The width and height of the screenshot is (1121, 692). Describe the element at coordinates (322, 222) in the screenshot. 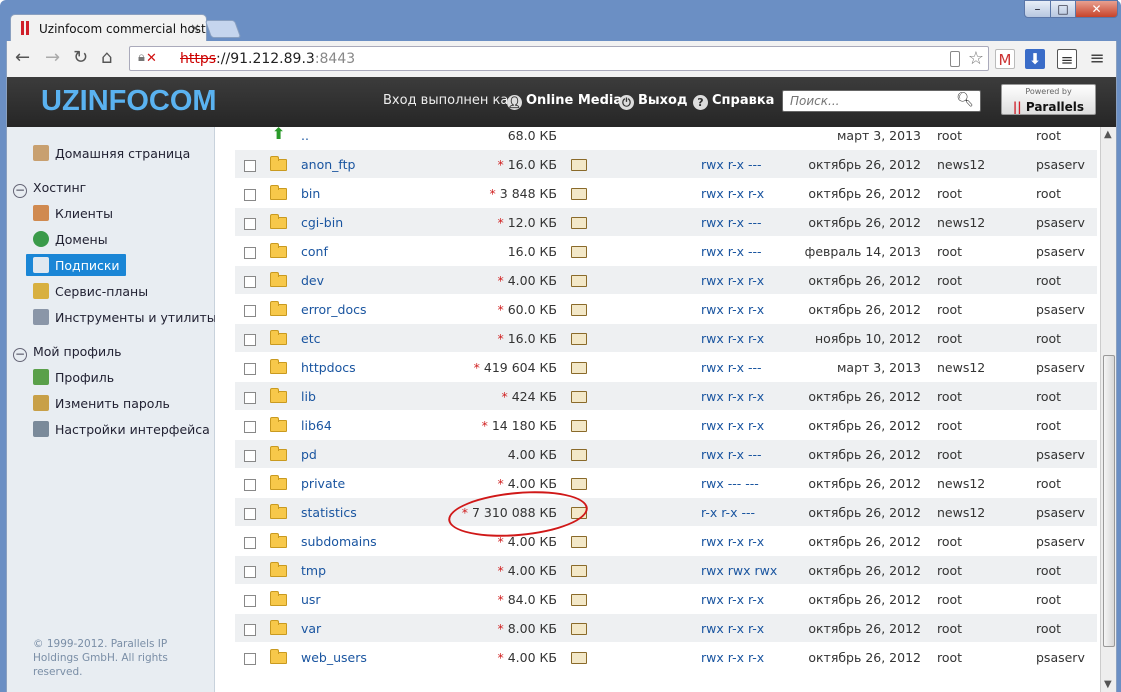

I see `file-name-link: cgi-bin` at that location.